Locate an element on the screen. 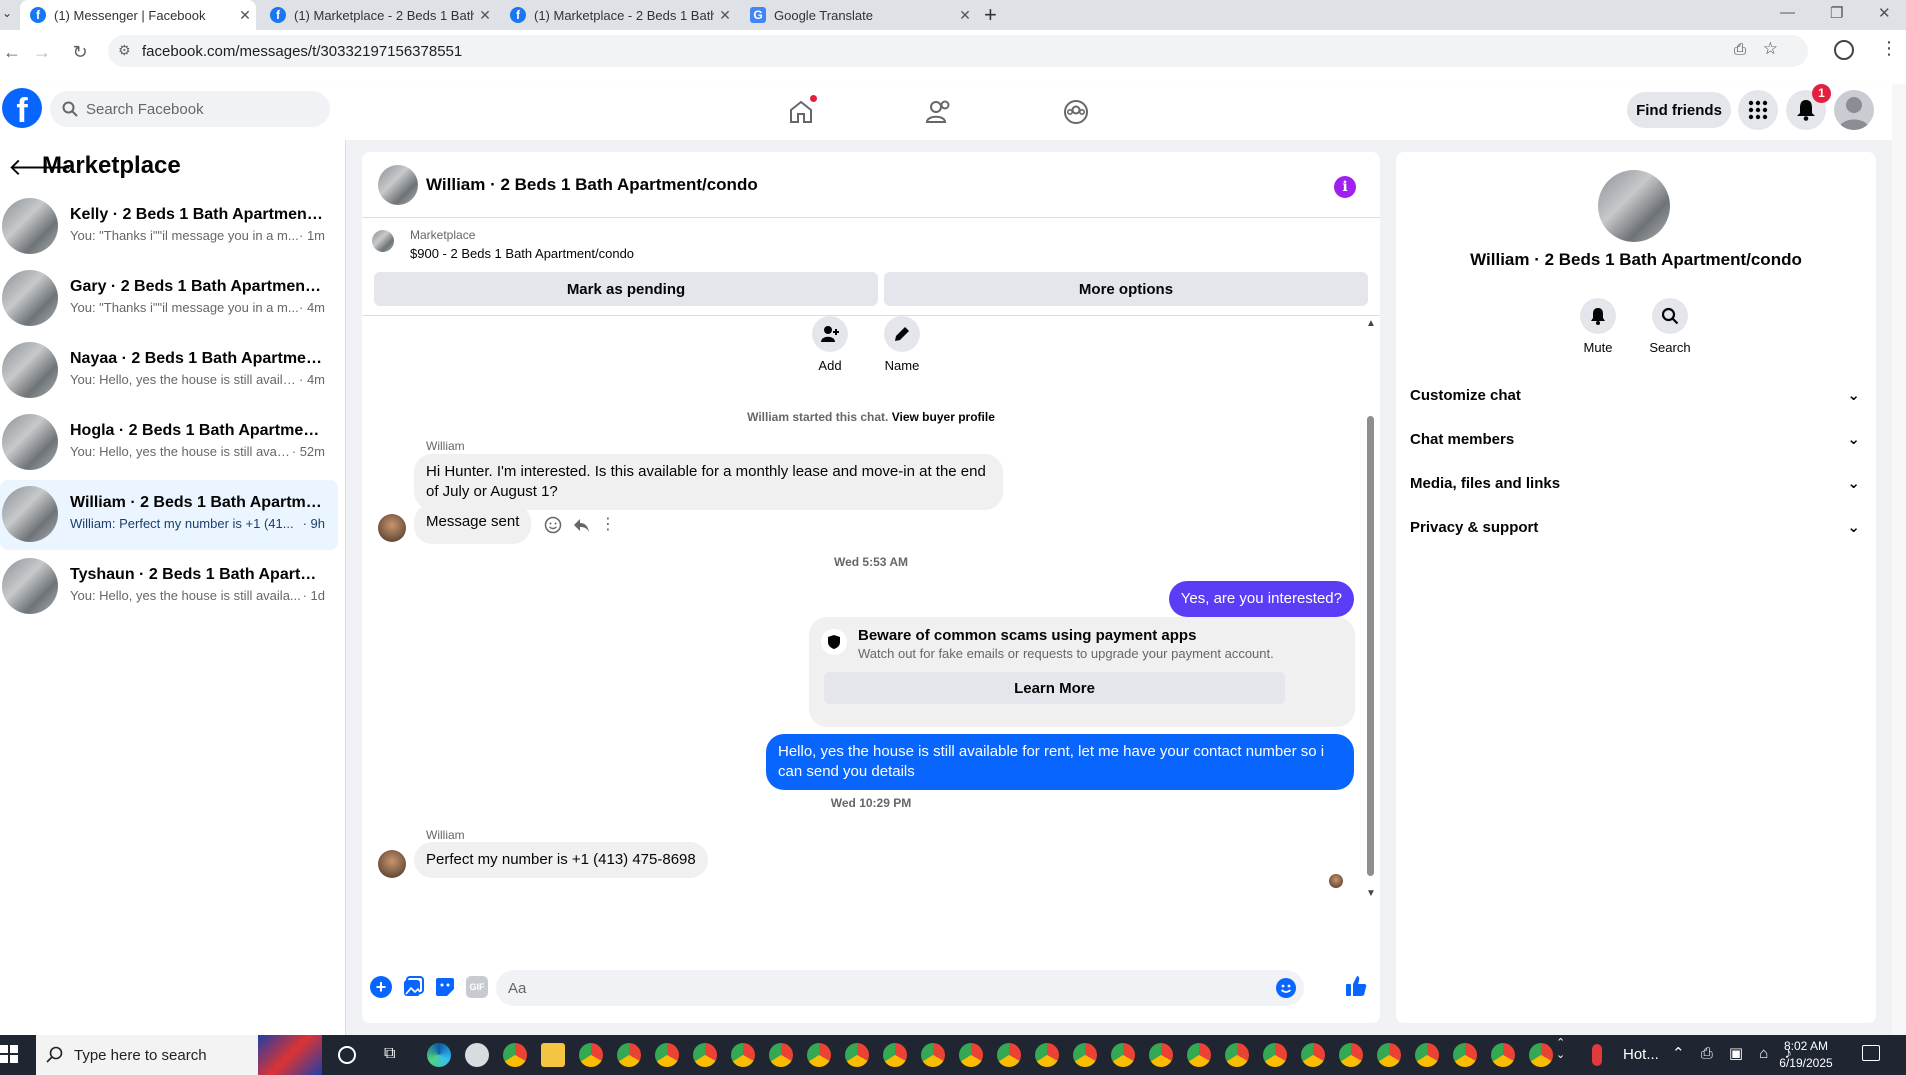 The height and width of the screenshot is (1075, 1906). tab-messenger: f (1) Messenger | Facebook ✕ is located at coordinates (138, 15).